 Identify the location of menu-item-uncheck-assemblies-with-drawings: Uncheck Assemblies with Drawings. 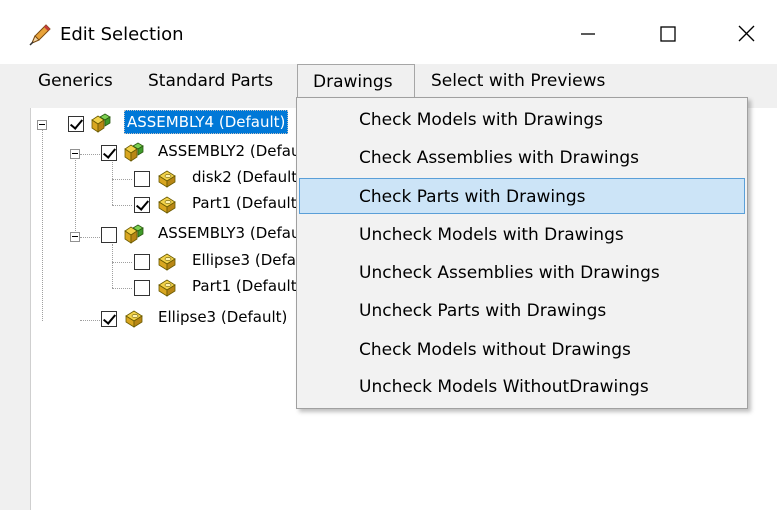
(522, 273).